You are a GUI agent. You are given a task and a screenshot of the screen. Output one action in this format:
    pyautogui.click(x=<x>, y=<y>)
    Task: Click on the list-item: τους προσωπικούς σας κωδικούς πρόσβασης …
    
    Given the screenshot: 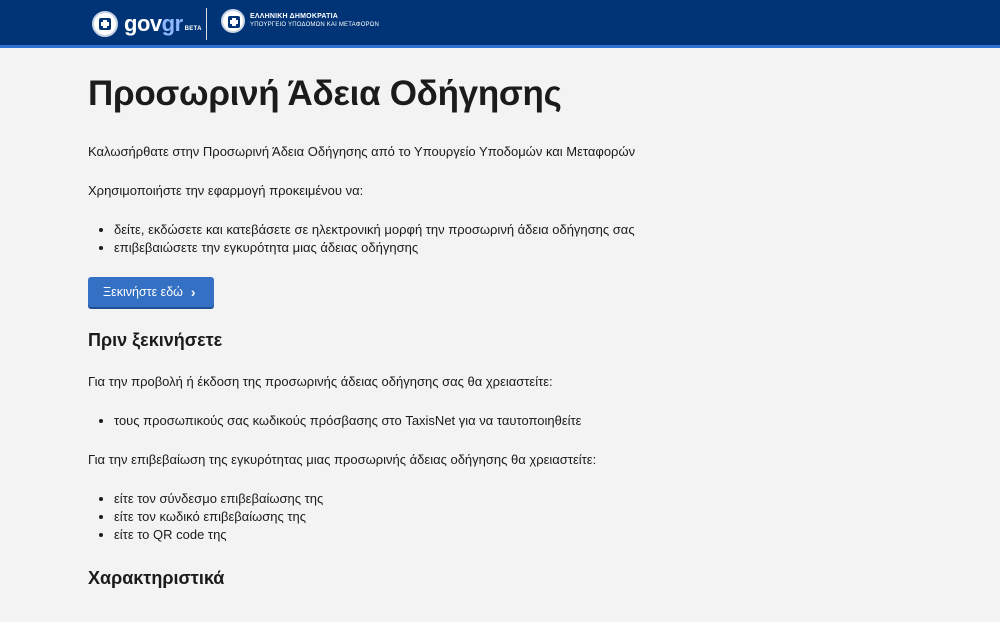 What is the action you would take?
    pyautogui.click(x=381, y=421)
    